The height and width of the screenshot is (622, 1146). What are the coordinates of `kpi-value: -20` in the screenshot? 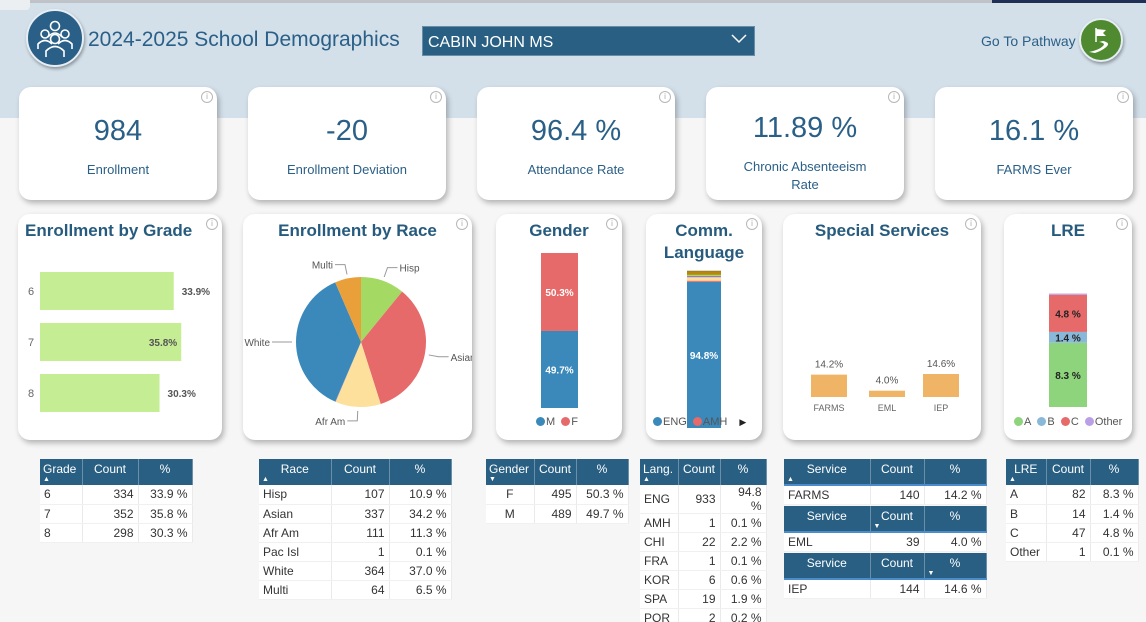 It's located at (347, 131).